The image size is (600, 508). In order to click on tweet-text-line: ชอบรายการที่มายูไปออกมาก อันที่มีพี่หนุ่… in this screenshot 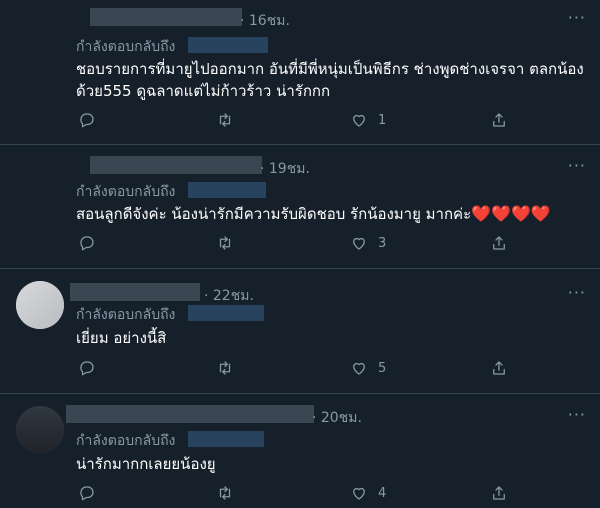, I will do `click(330, 69)`.